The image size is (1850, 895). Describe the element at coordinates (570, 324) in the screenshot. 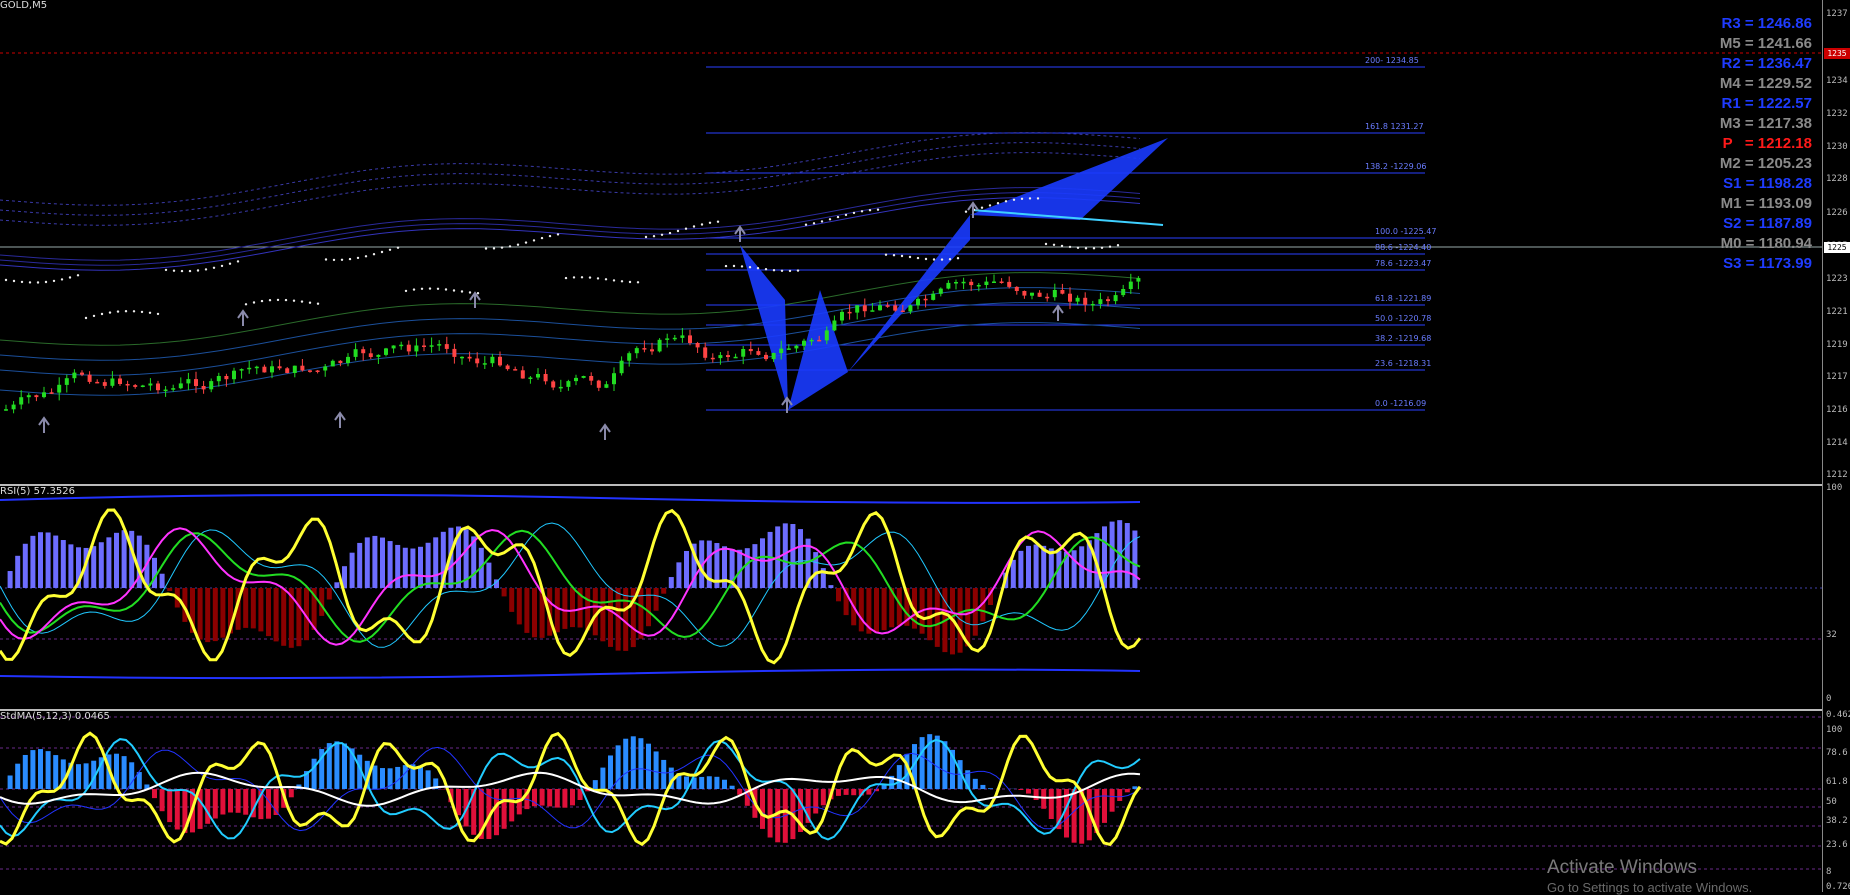

I see `ma-band` at that location.